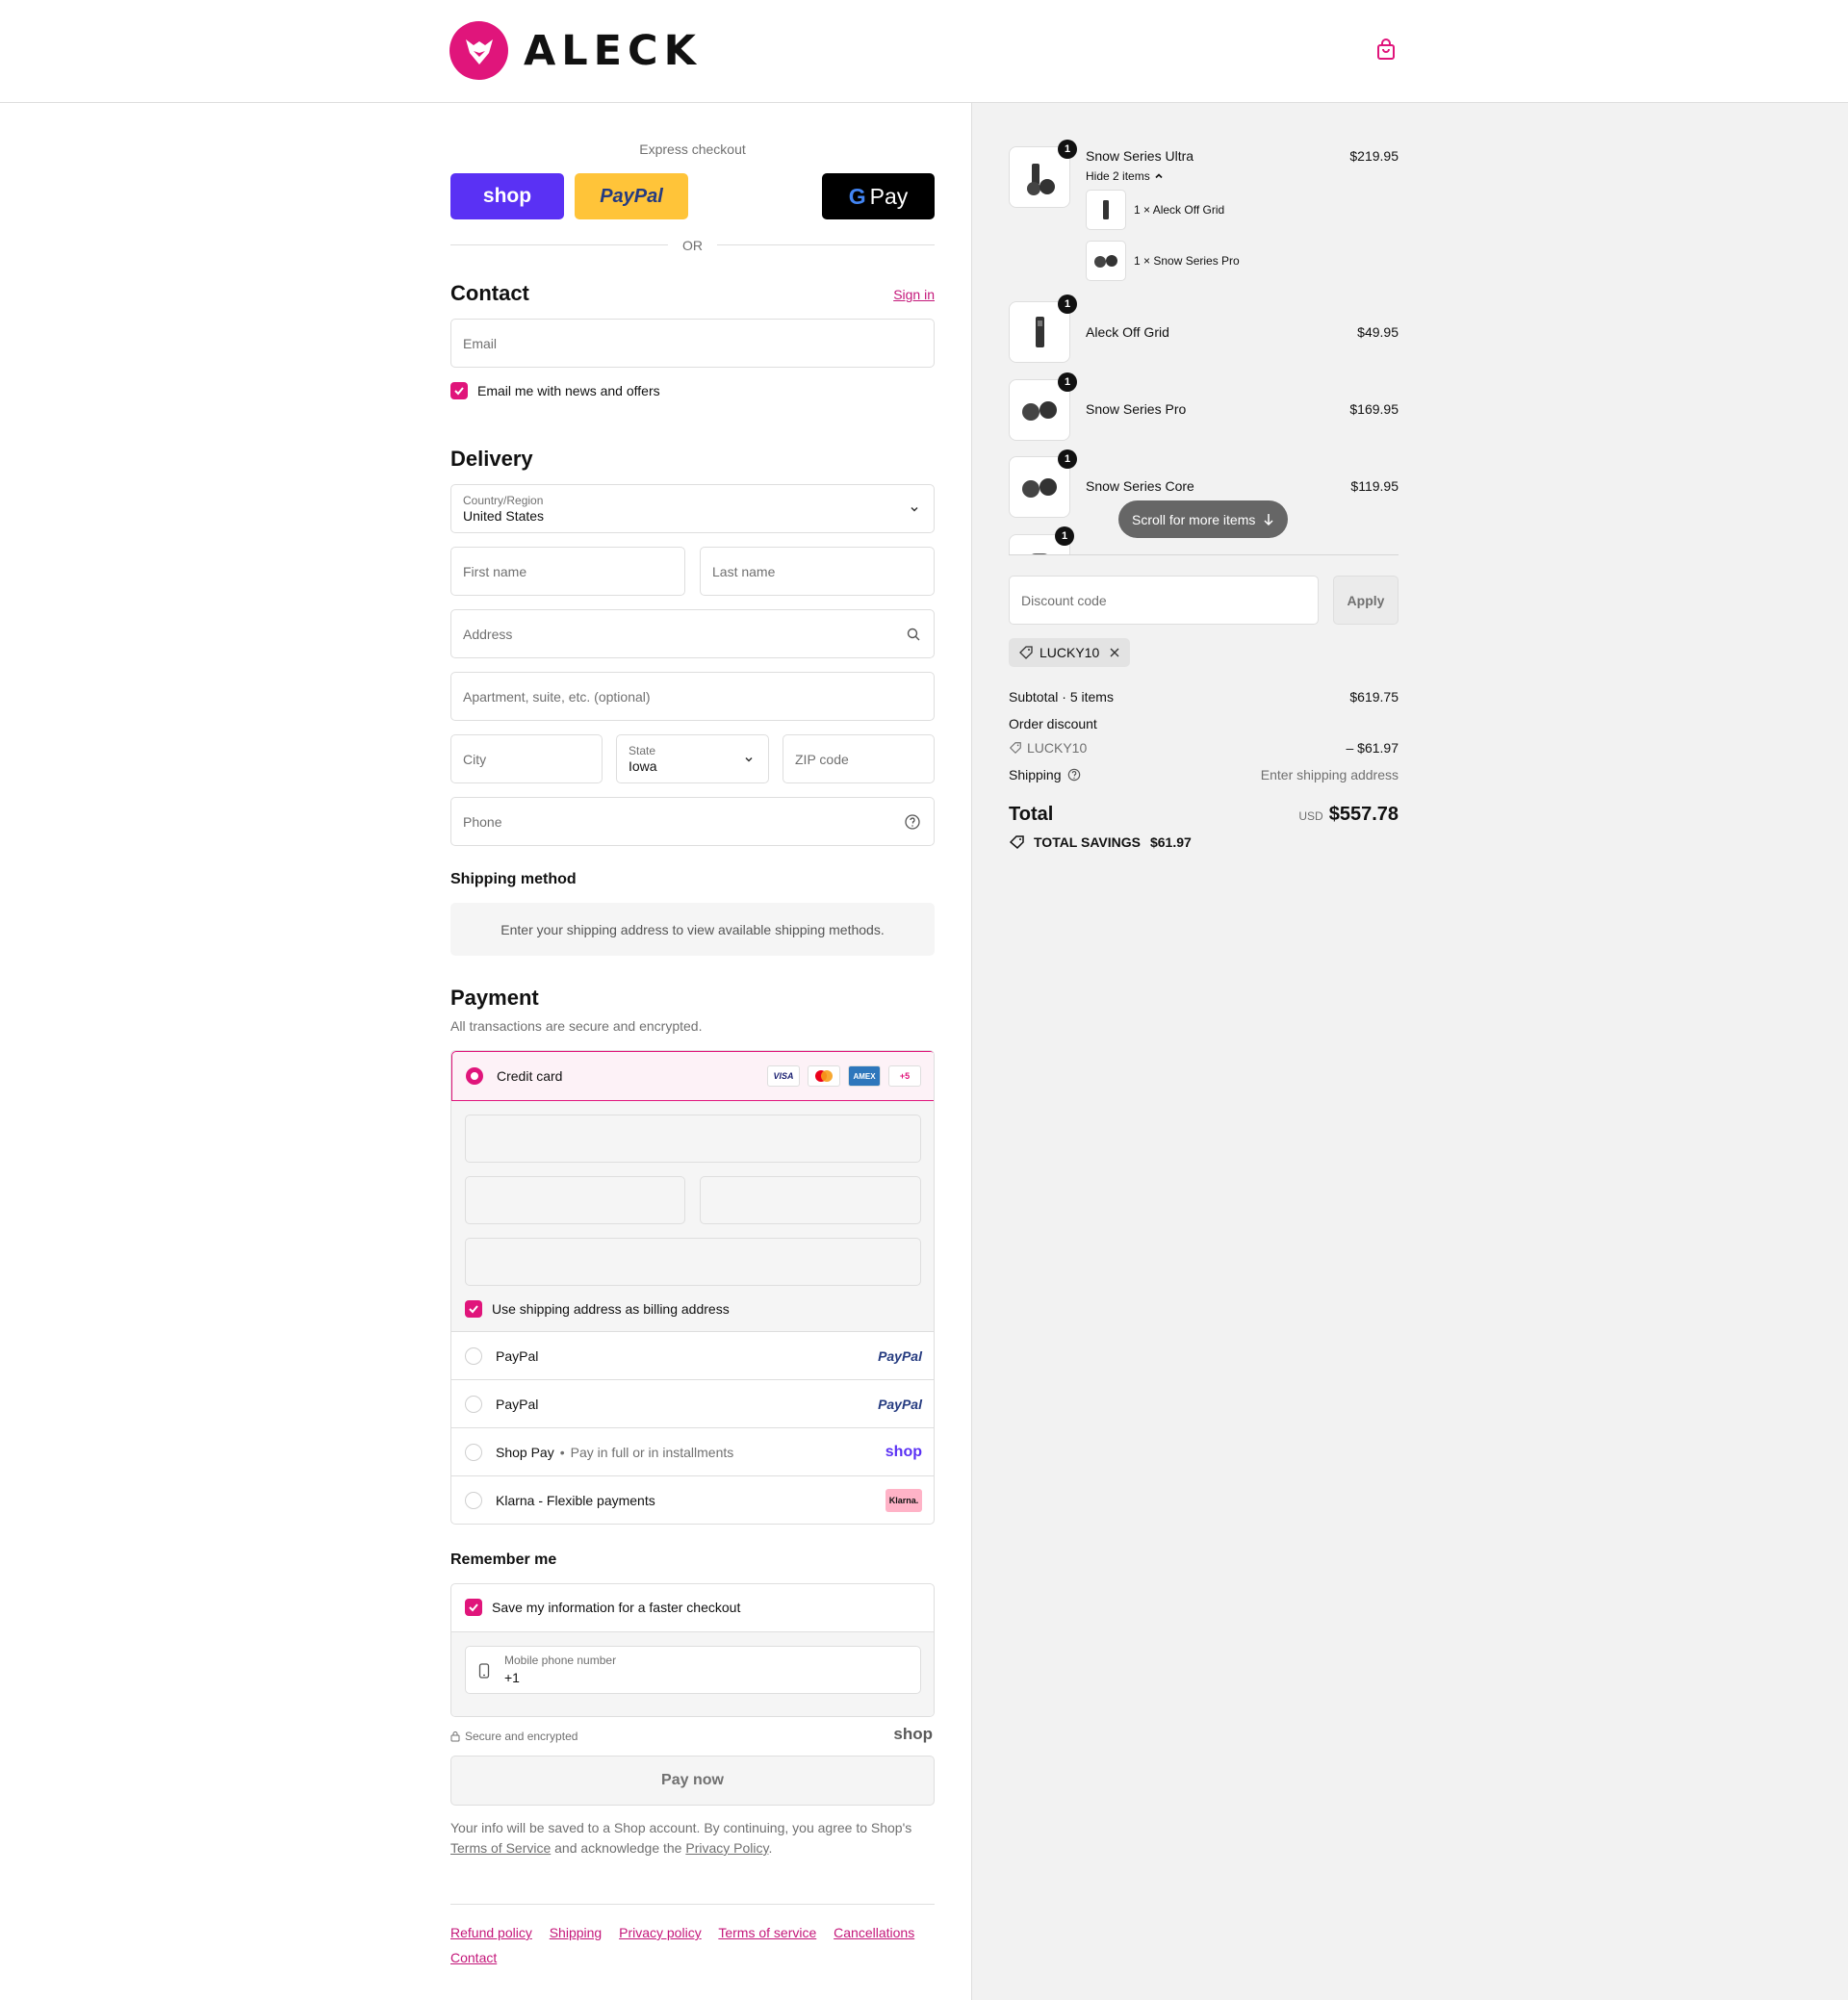 This screenshot has width=1848, height=2000. Describe the element at coordinates (1386, 50) in the screenshot. I see `shopping-bag-icon` at that location.